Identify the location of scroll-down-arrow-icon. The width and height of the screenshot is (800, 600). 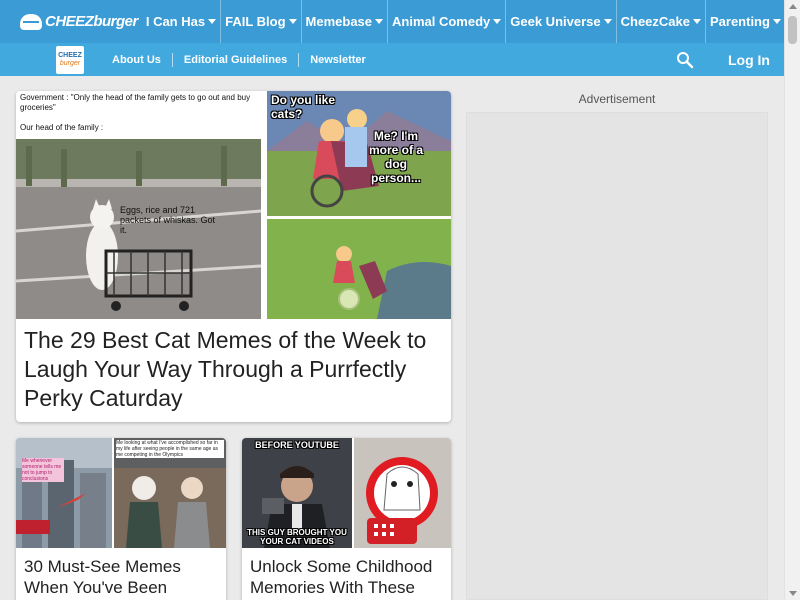
(793, 593).